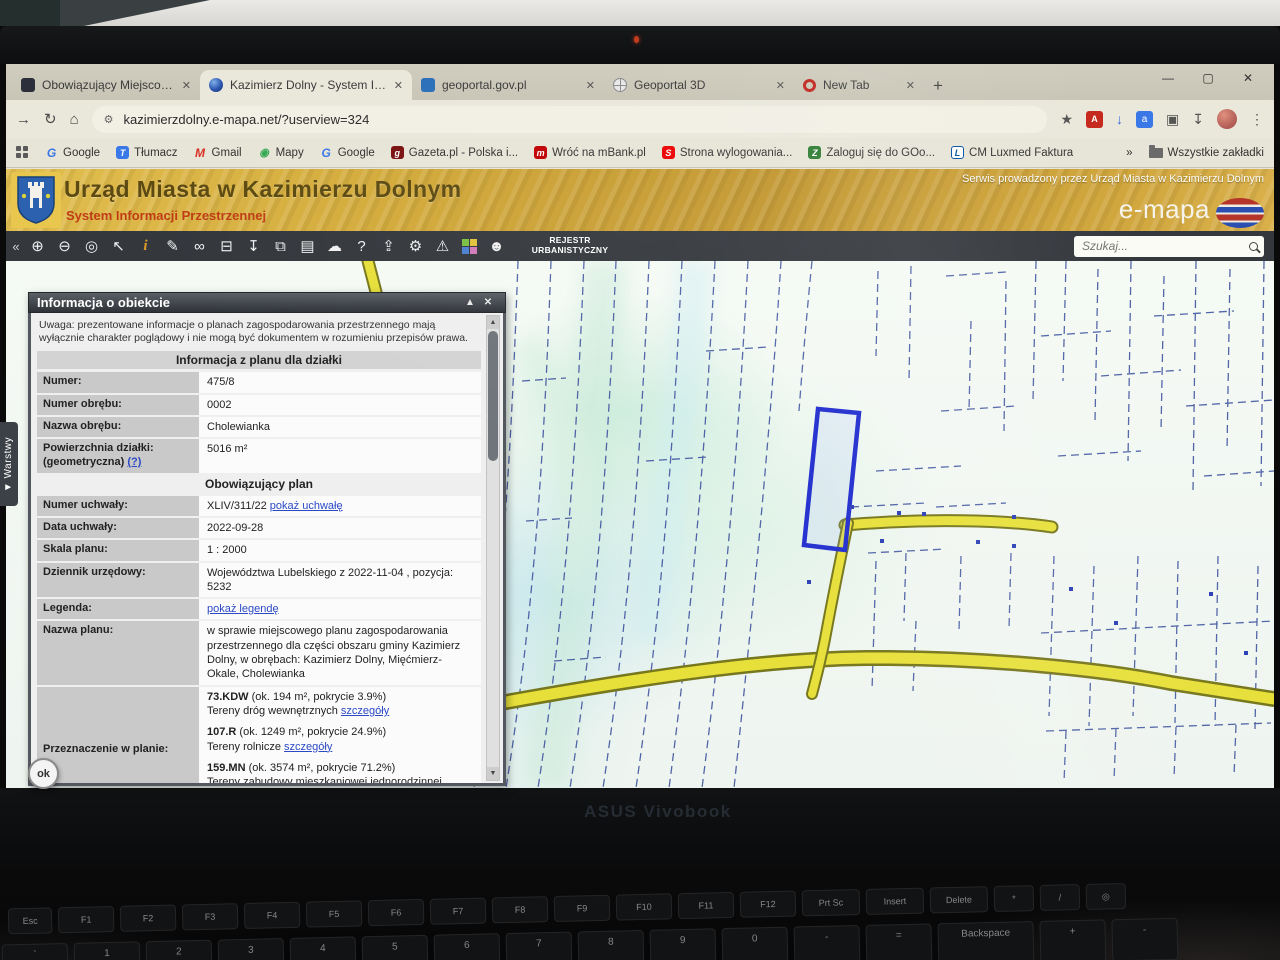 This screenshot has height=960, width=1280. I want to click on gmail-icon: M, so click(200, 152).